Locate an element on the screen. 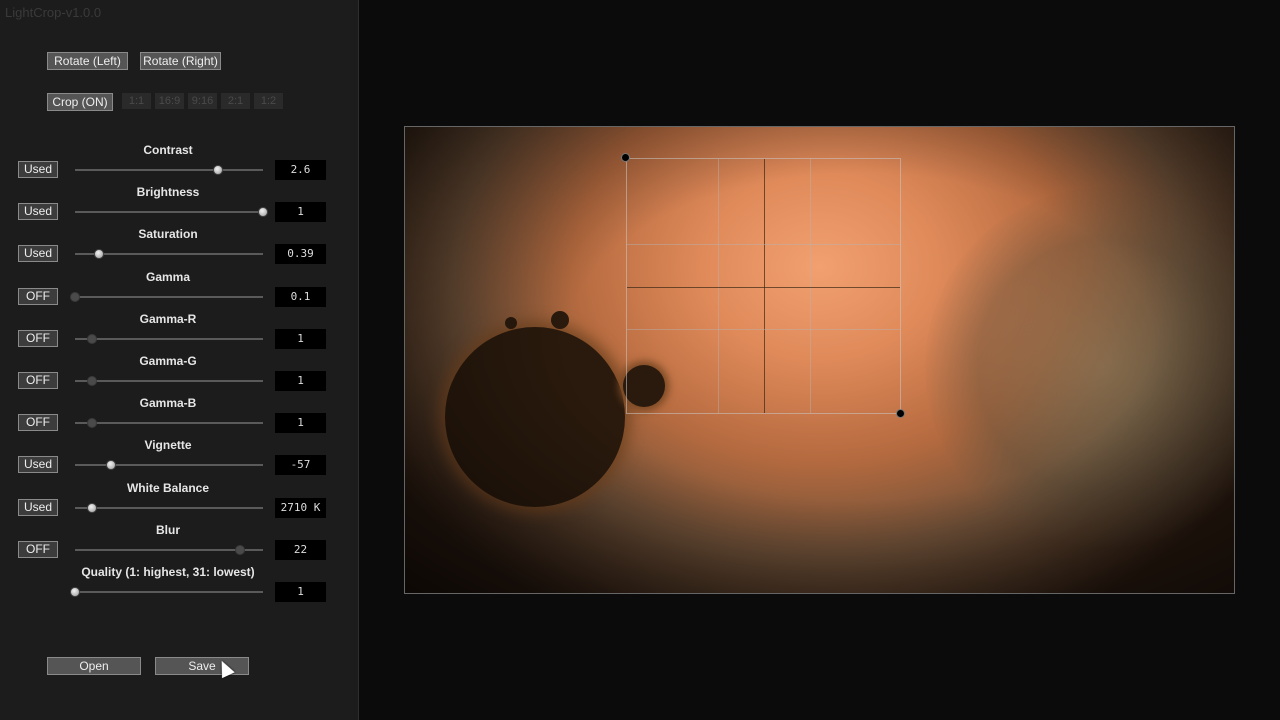  gamma-state-button: OFF is located at coordinates (38, 296).